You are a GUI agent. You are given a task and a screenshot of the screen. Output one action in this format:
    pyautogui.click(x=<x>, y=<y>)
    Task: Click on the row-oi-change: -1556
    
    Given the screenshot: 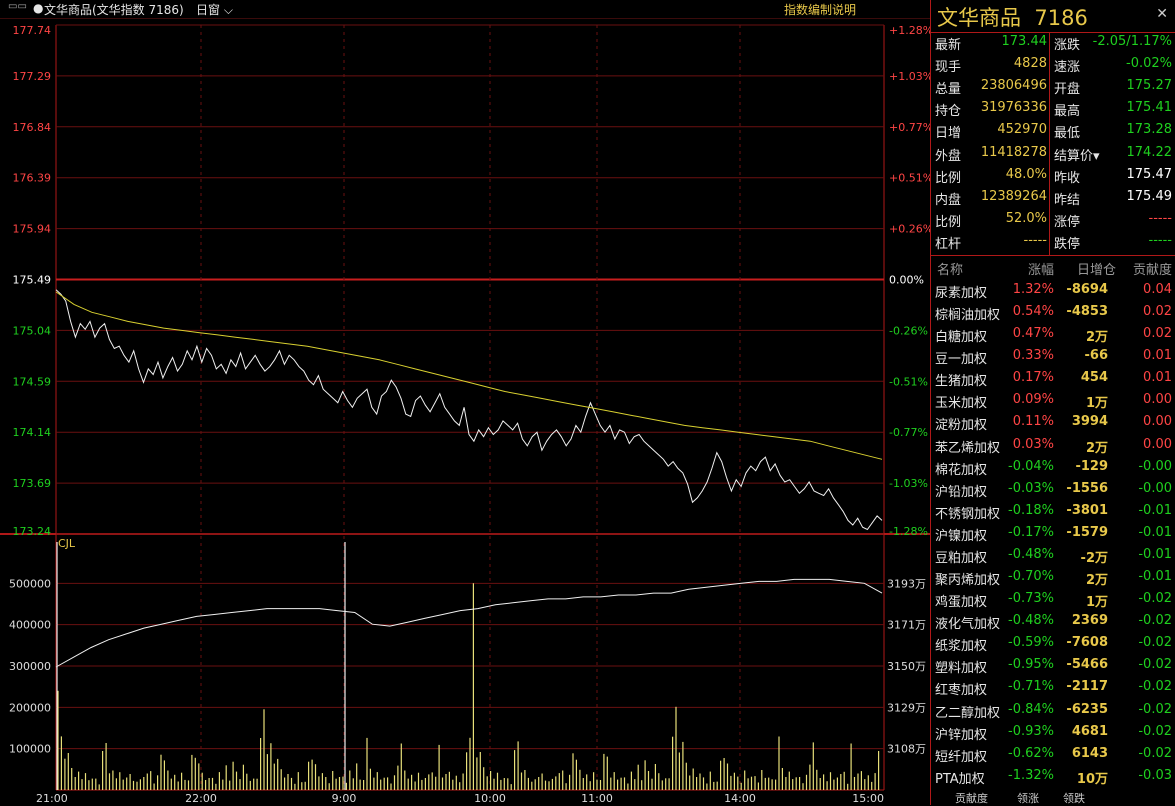 What is the action you would take?
    pyautogui.click(x=1087, y=488)
    